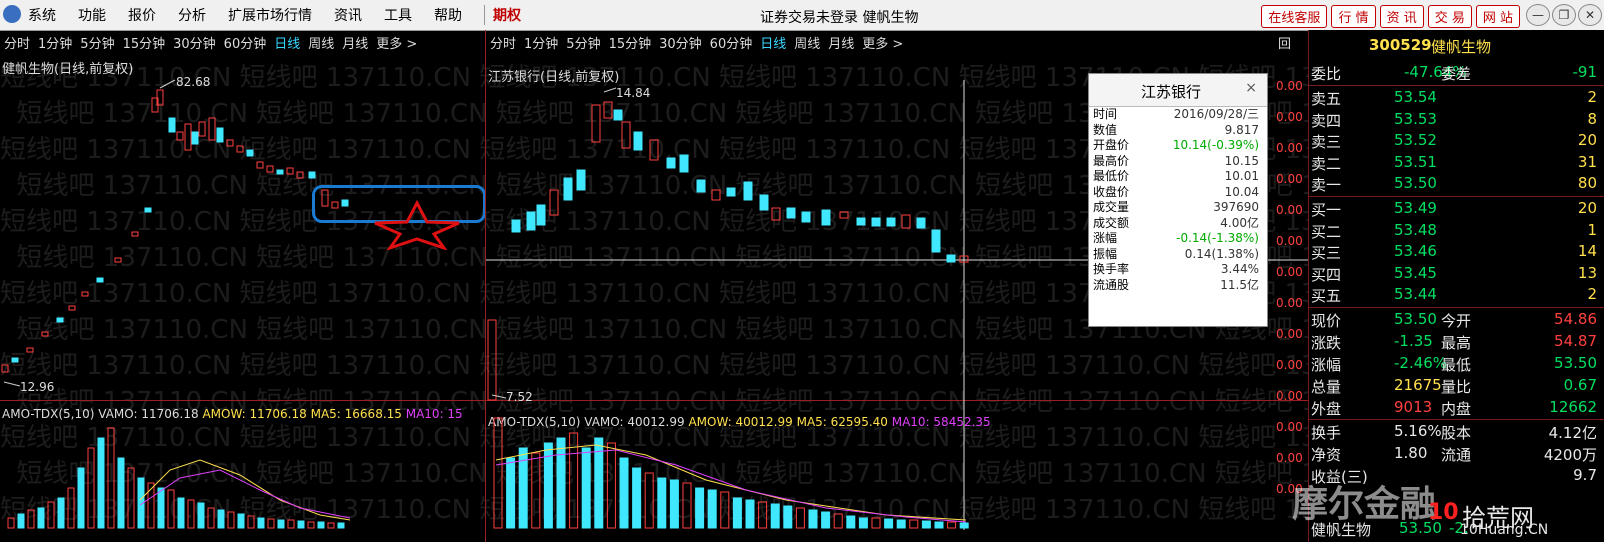 The image size is (1604, 542). What do you see at coordinates (1111, 176) in the screenshot?
I see `tooltip-row-label: 最低价` at bounding box center [1111, 176].